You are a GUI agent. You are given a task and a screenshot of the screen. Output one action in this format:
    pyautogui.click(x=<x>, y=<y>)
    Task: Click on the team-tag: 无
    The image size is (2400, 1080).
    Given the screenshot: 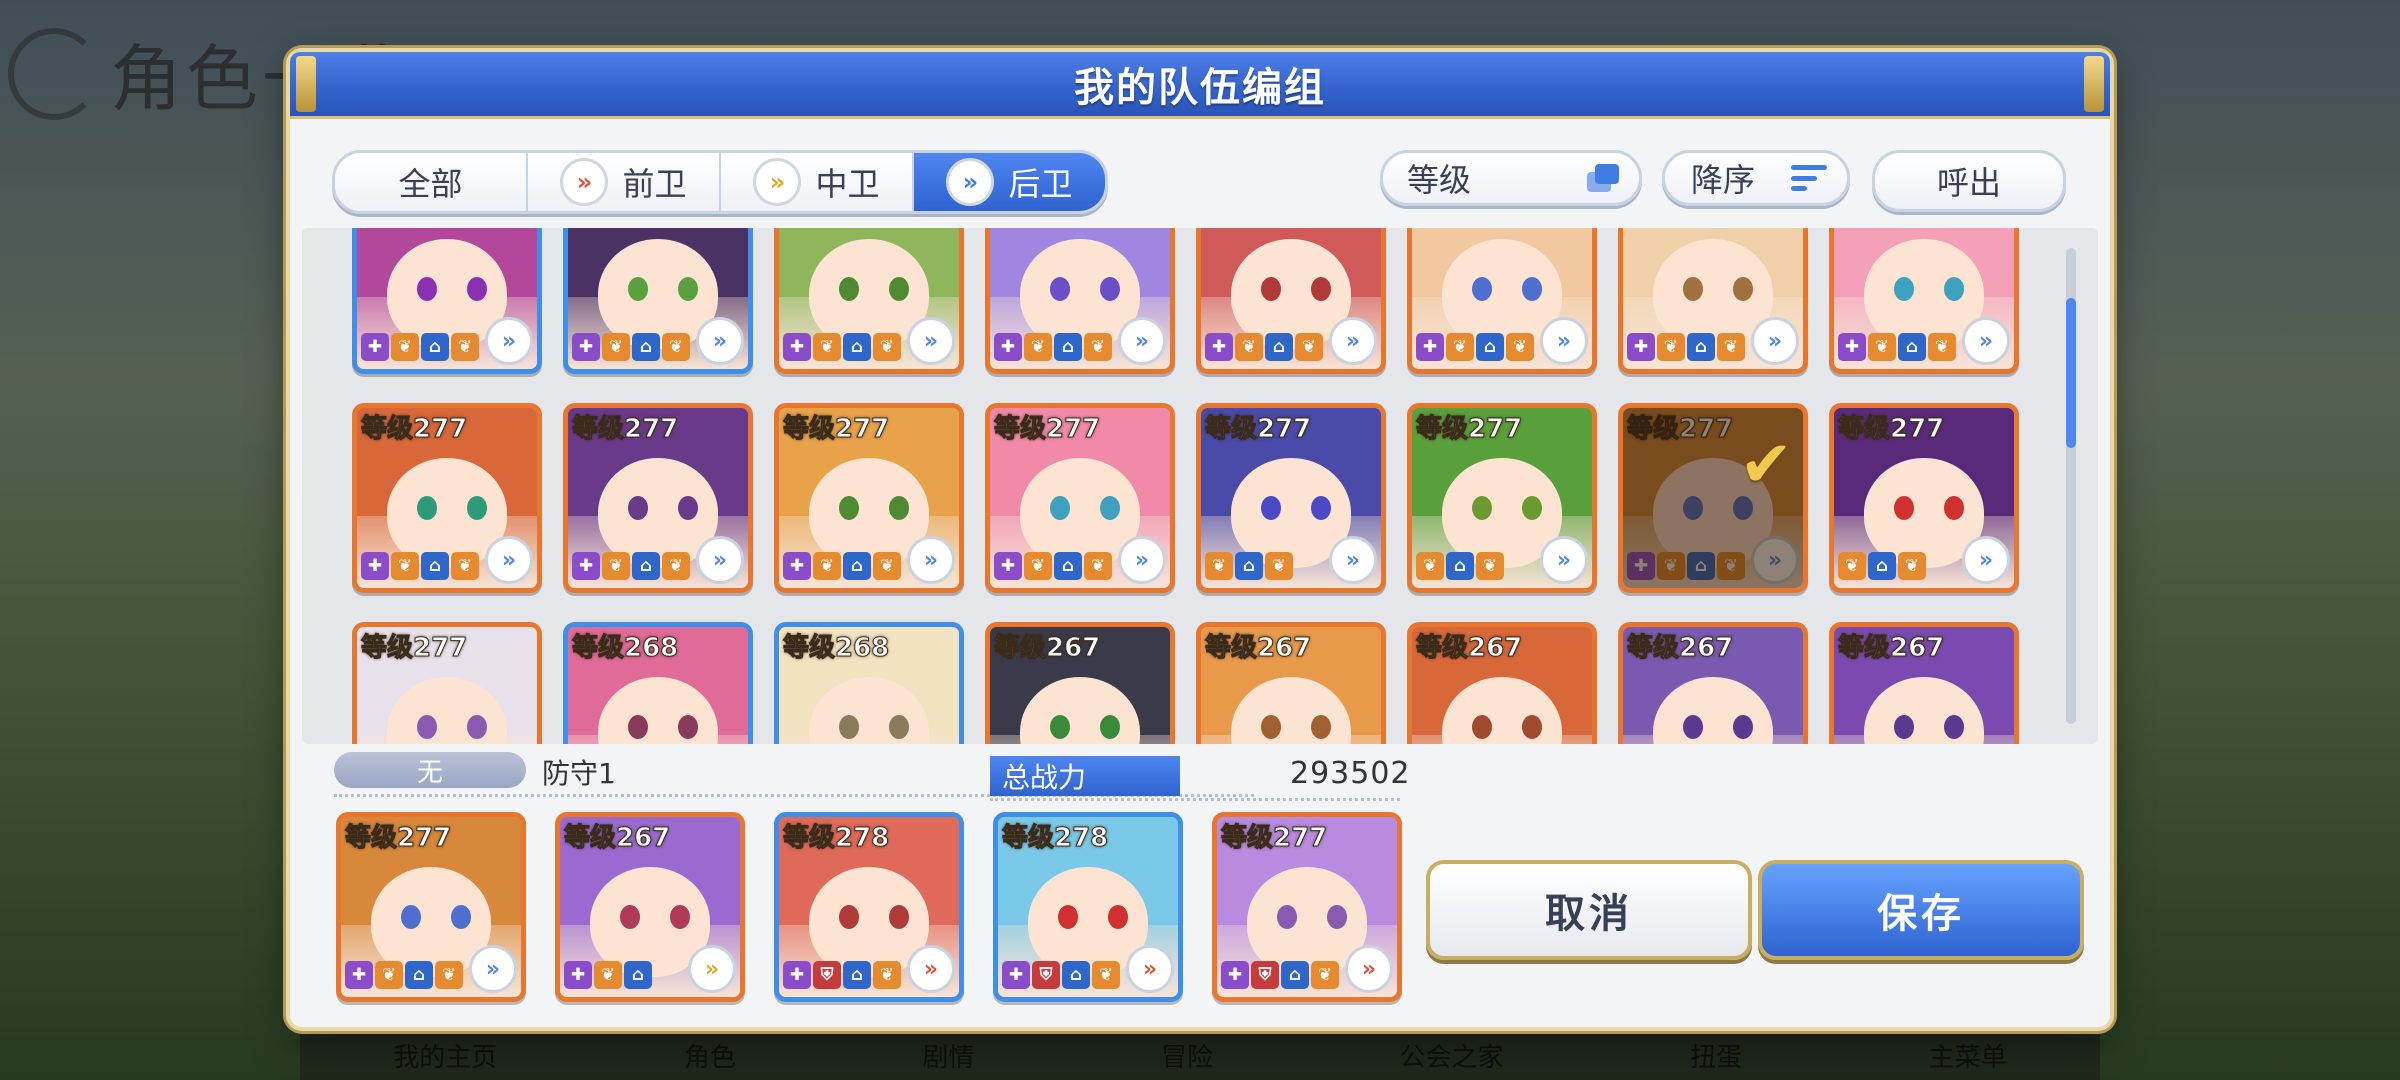 What is the action you would take?
    pyautogui.click(x=430, y=770)
    